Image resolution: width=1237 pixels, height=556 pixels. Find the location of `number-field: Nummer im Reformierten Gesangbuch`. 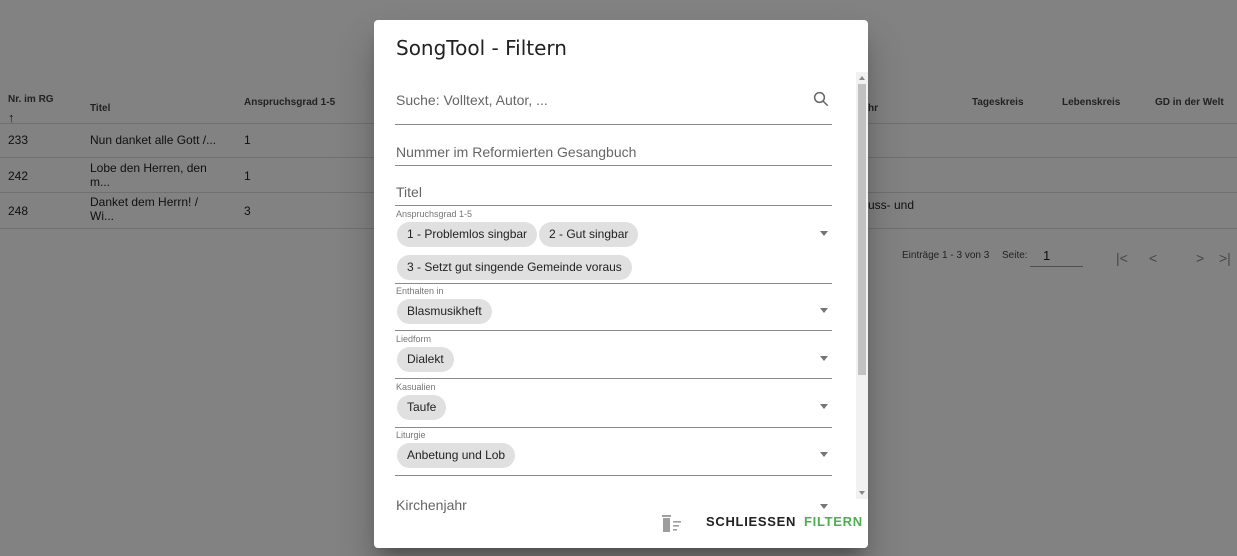

number-field: Nummer im Reformierten Gesangbuch is located at coordinates (613, 147).